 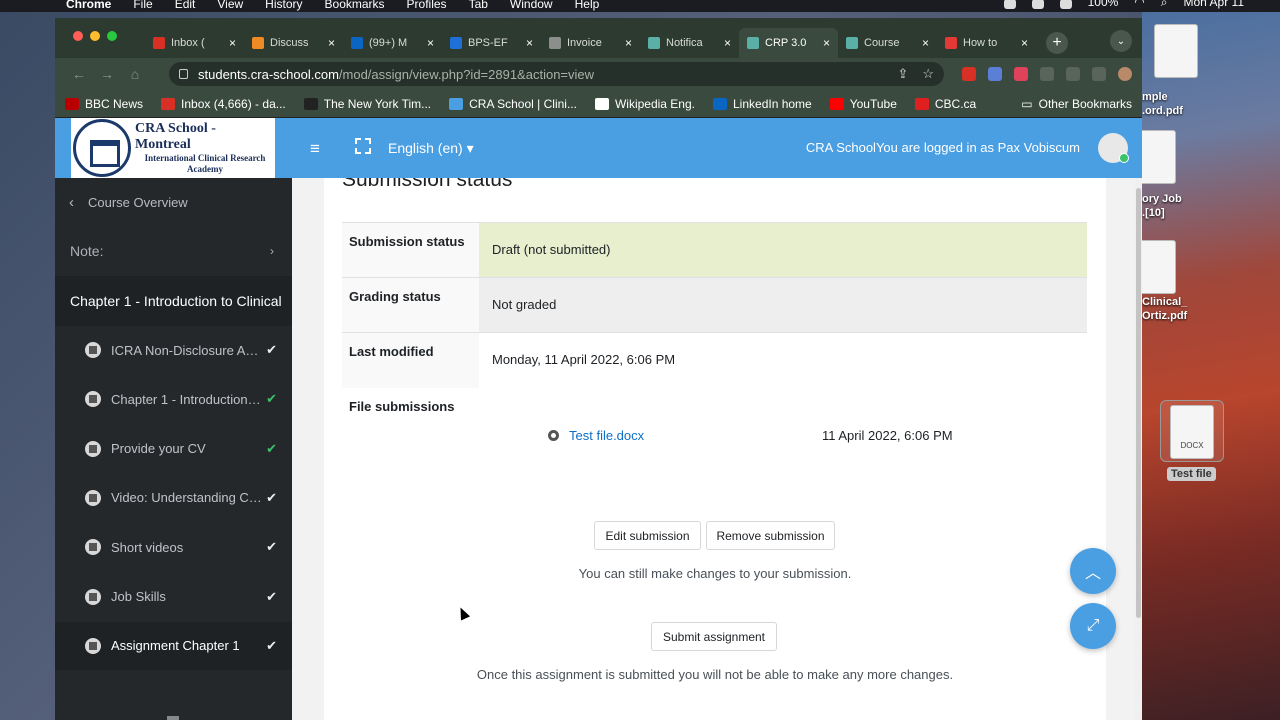 What do you see at coordinates (531, 5) in the screenshot?
I see `menu-window: Window` at bounding box center [531, 5].